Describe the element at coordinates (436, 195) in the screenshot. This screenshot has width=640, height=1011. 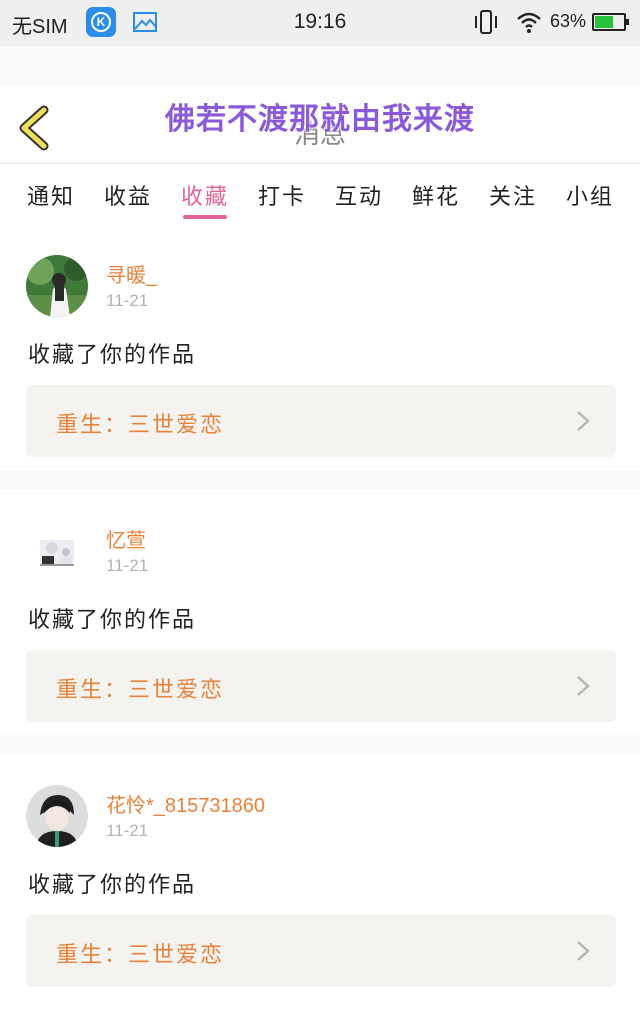
I see `tab-flowers: 鲜花` at that location.